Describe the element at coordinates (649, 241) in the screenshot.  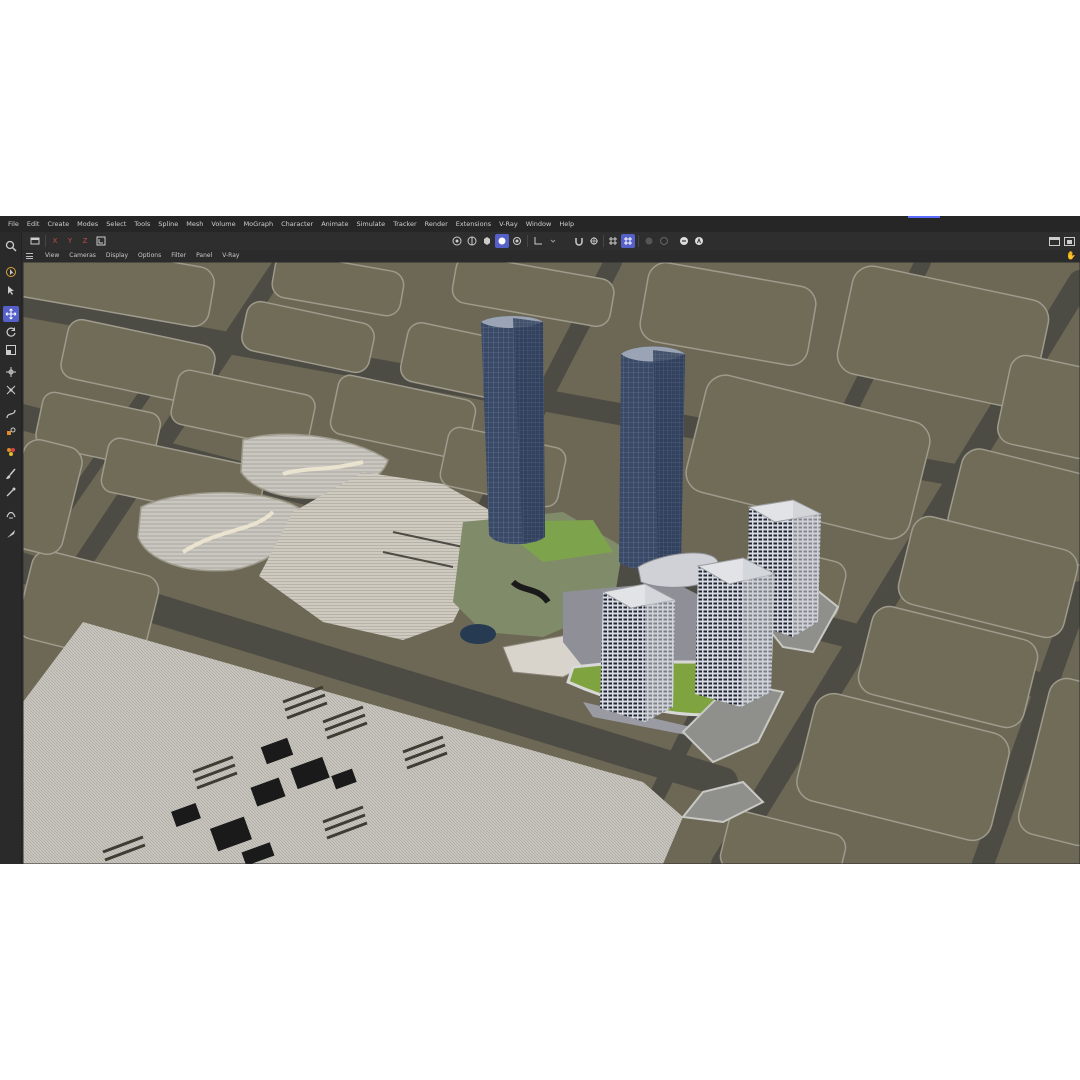
I see `viewport-solo-icon` at that location.